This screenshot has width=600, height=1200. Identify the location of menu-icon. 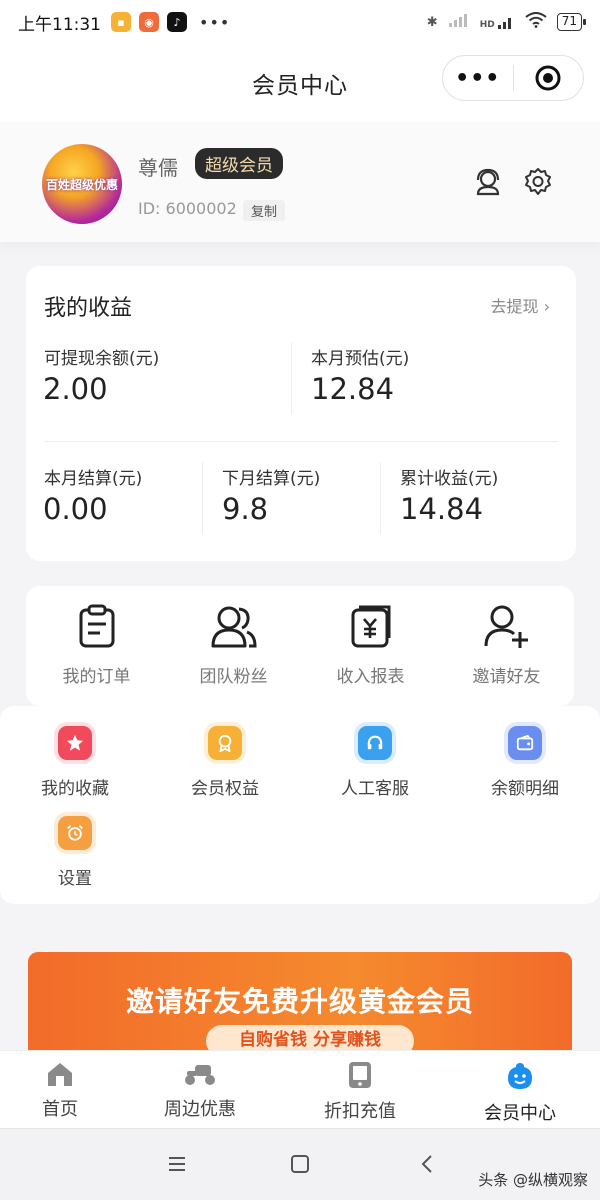
(177, 1164).